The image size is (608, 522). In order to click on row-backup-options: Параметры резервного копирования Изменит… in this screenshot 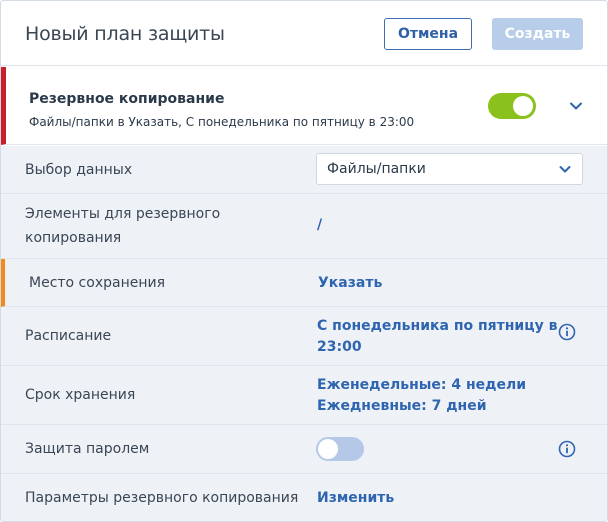, I will do `click(304, 497)`.